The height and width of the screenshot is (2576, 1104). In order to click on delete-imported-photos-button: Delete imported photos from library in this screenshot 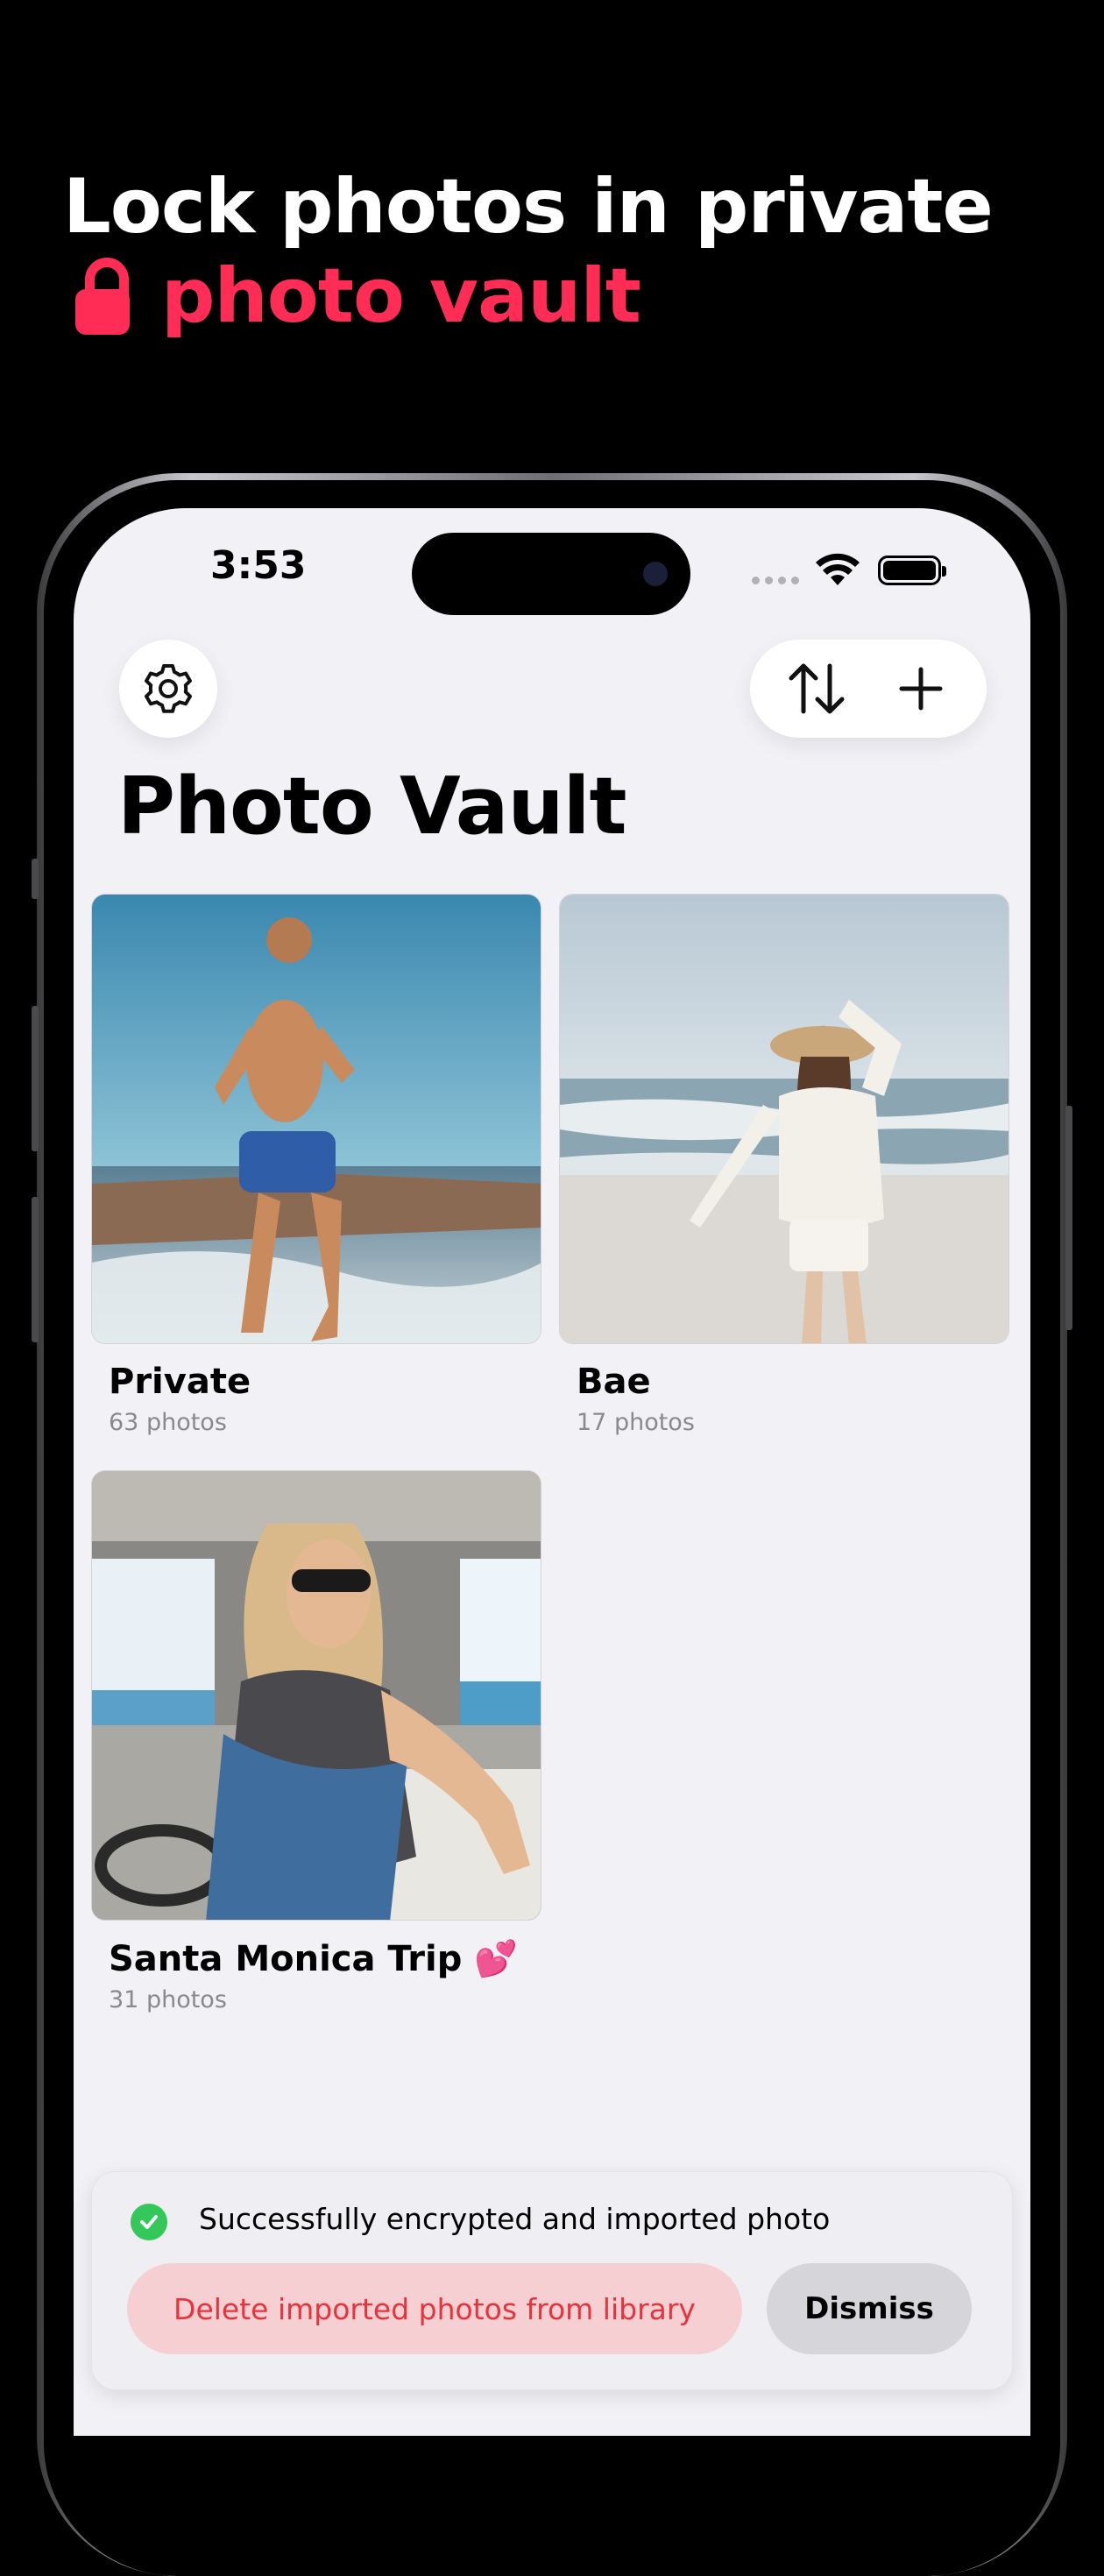, I will do `click(434, 2308)`.